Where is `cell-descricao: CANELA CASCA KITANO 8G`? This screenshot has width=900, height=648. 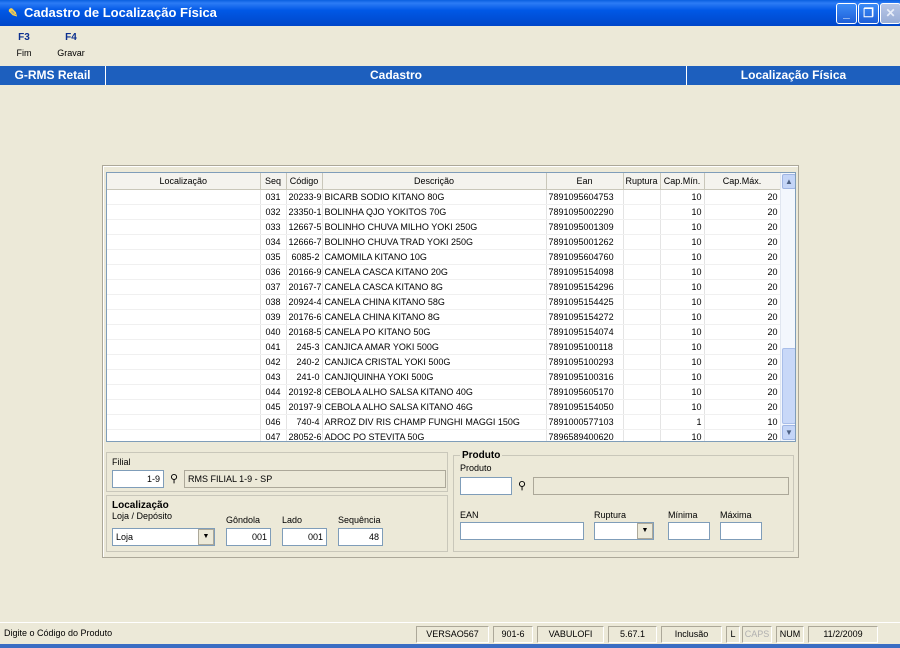
cell-descricao: CANELA CASCA KITANO 8G is located at coordinates (434, 287).